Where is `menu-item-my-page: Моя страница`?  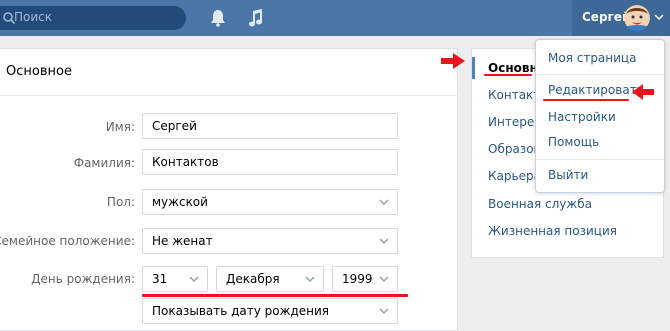
menu-item-my-page: Моя страница is located at coordinates (592, 58).